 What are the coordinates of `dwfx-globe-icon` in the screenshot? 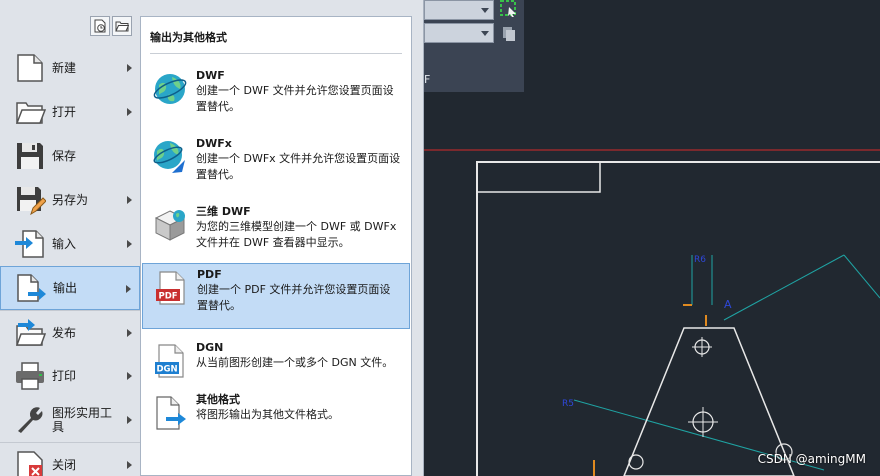 It's located at (169, 157).